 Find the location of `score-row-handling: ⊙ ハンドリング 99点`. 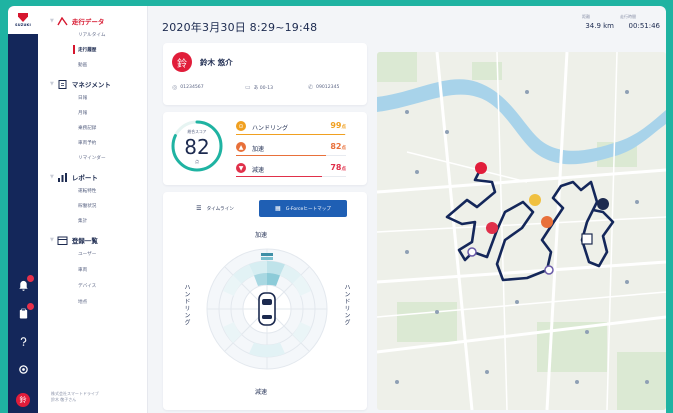

score-row-handling: ⊙ ハンドリング 99点 is located at coordinates (291, 128).